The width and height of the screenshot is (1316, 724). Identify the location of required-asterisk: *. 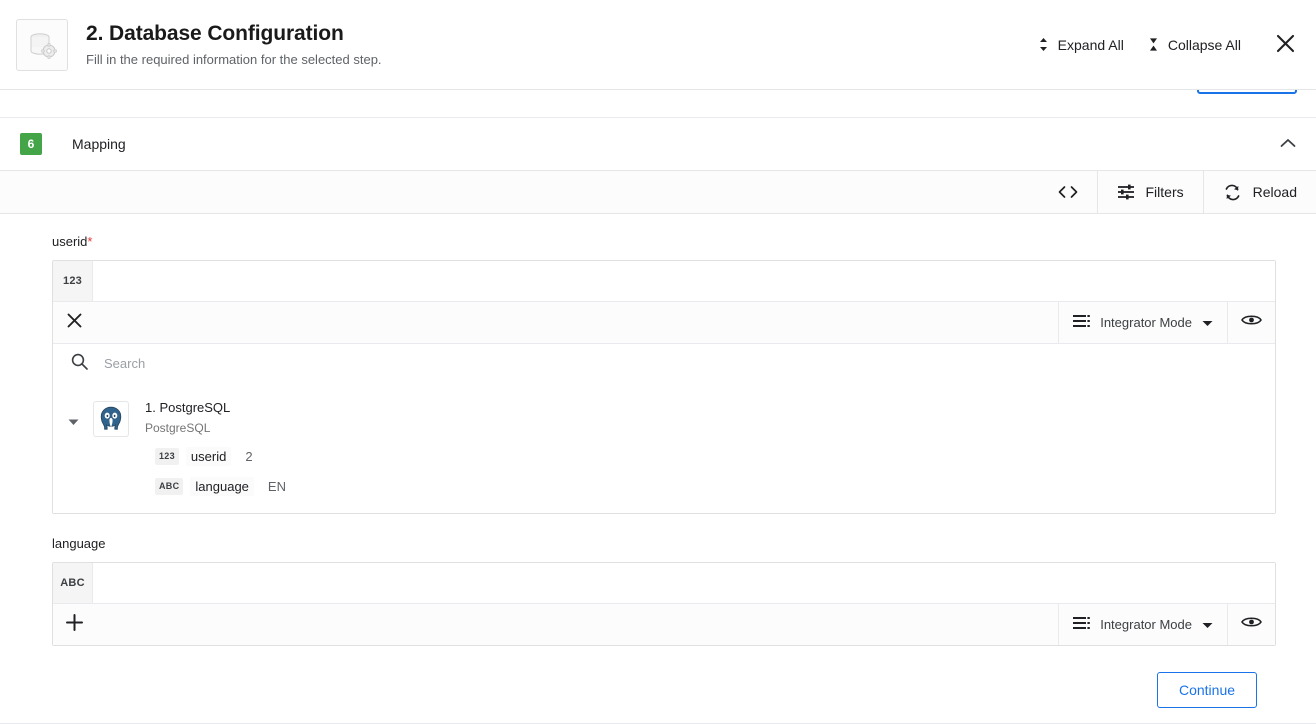
(90, 241).